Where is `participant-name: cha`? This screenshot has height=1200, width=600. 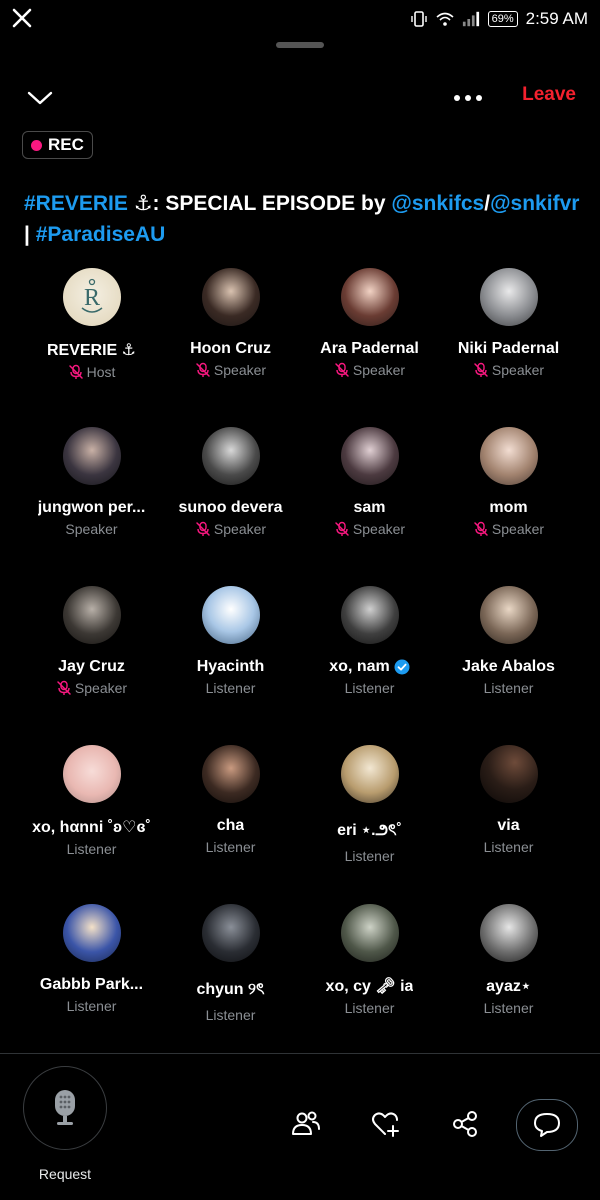 participant-name: cha is located at coordinates (231, 826).